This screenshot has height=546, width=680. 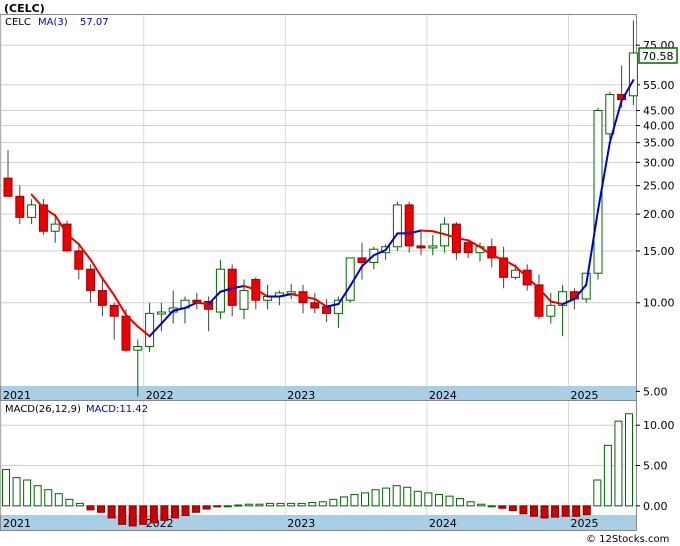 What do you see at coordinates (18, 22) in the screenshot?
I see `legend-series-name: CELC` at bounding box center [18, 22].